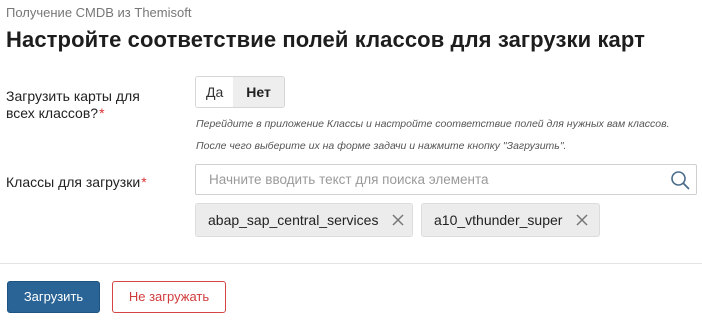  What do you see at coordinates (351, 263) in the screenshot?
I see `divider` at bounding box center [351, 263].